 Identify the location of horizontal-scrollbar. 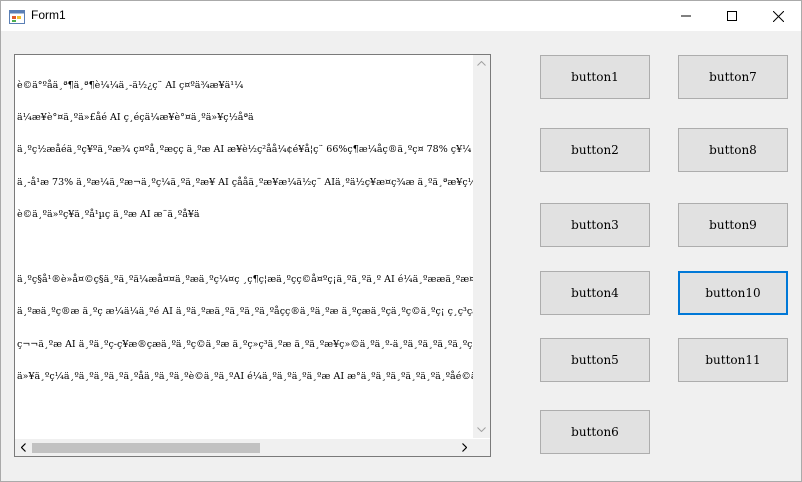
(244, 447).